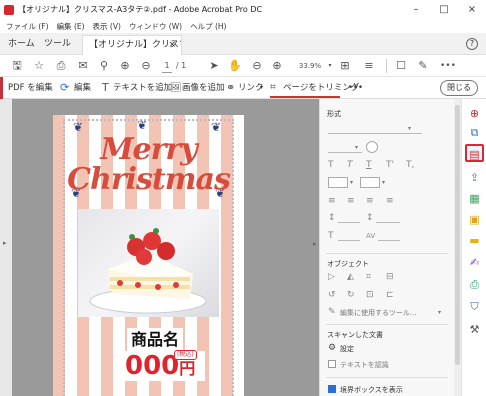  What do you see at coordinates (369, 165) in the screenshot?
I see `underline-icon: T` at bounding box center [369, 165].